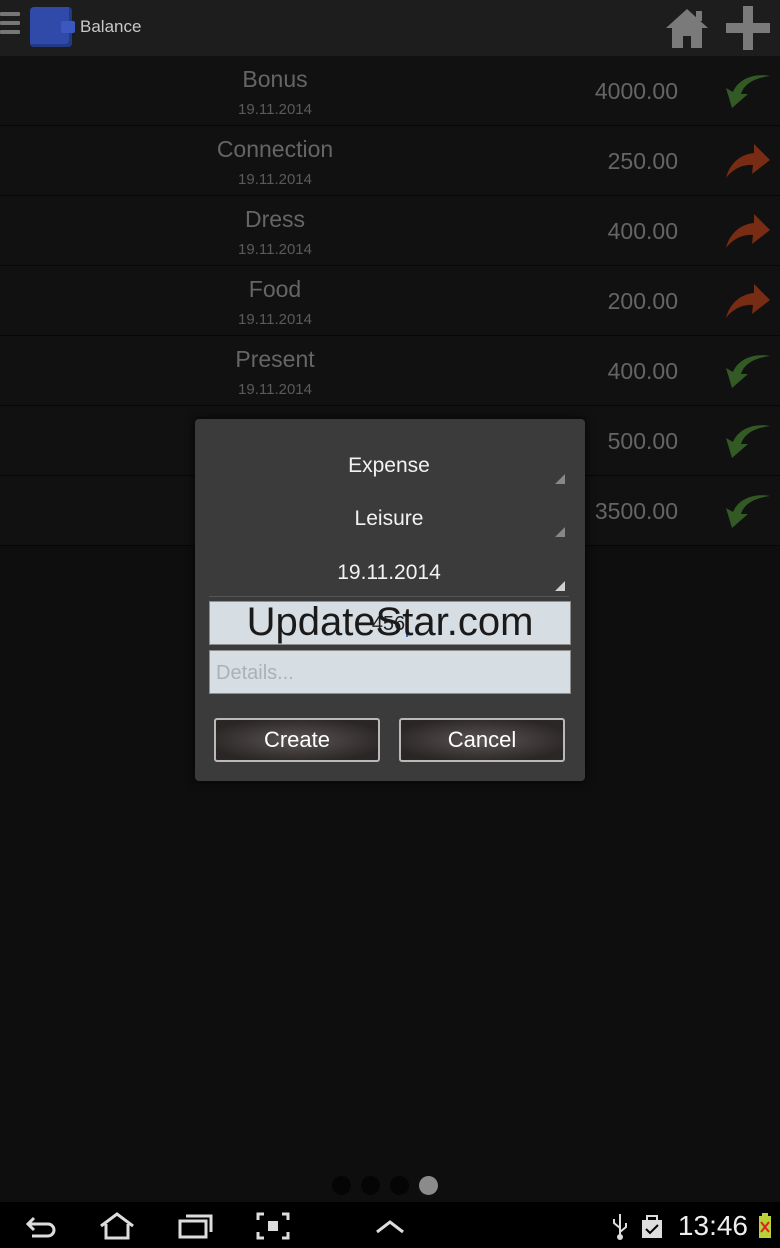 The height and width of the screenshot is (1248, 780). Describe the element at coordinates (765, 1225) in the screenshot. I see `battery-icon` at that location.